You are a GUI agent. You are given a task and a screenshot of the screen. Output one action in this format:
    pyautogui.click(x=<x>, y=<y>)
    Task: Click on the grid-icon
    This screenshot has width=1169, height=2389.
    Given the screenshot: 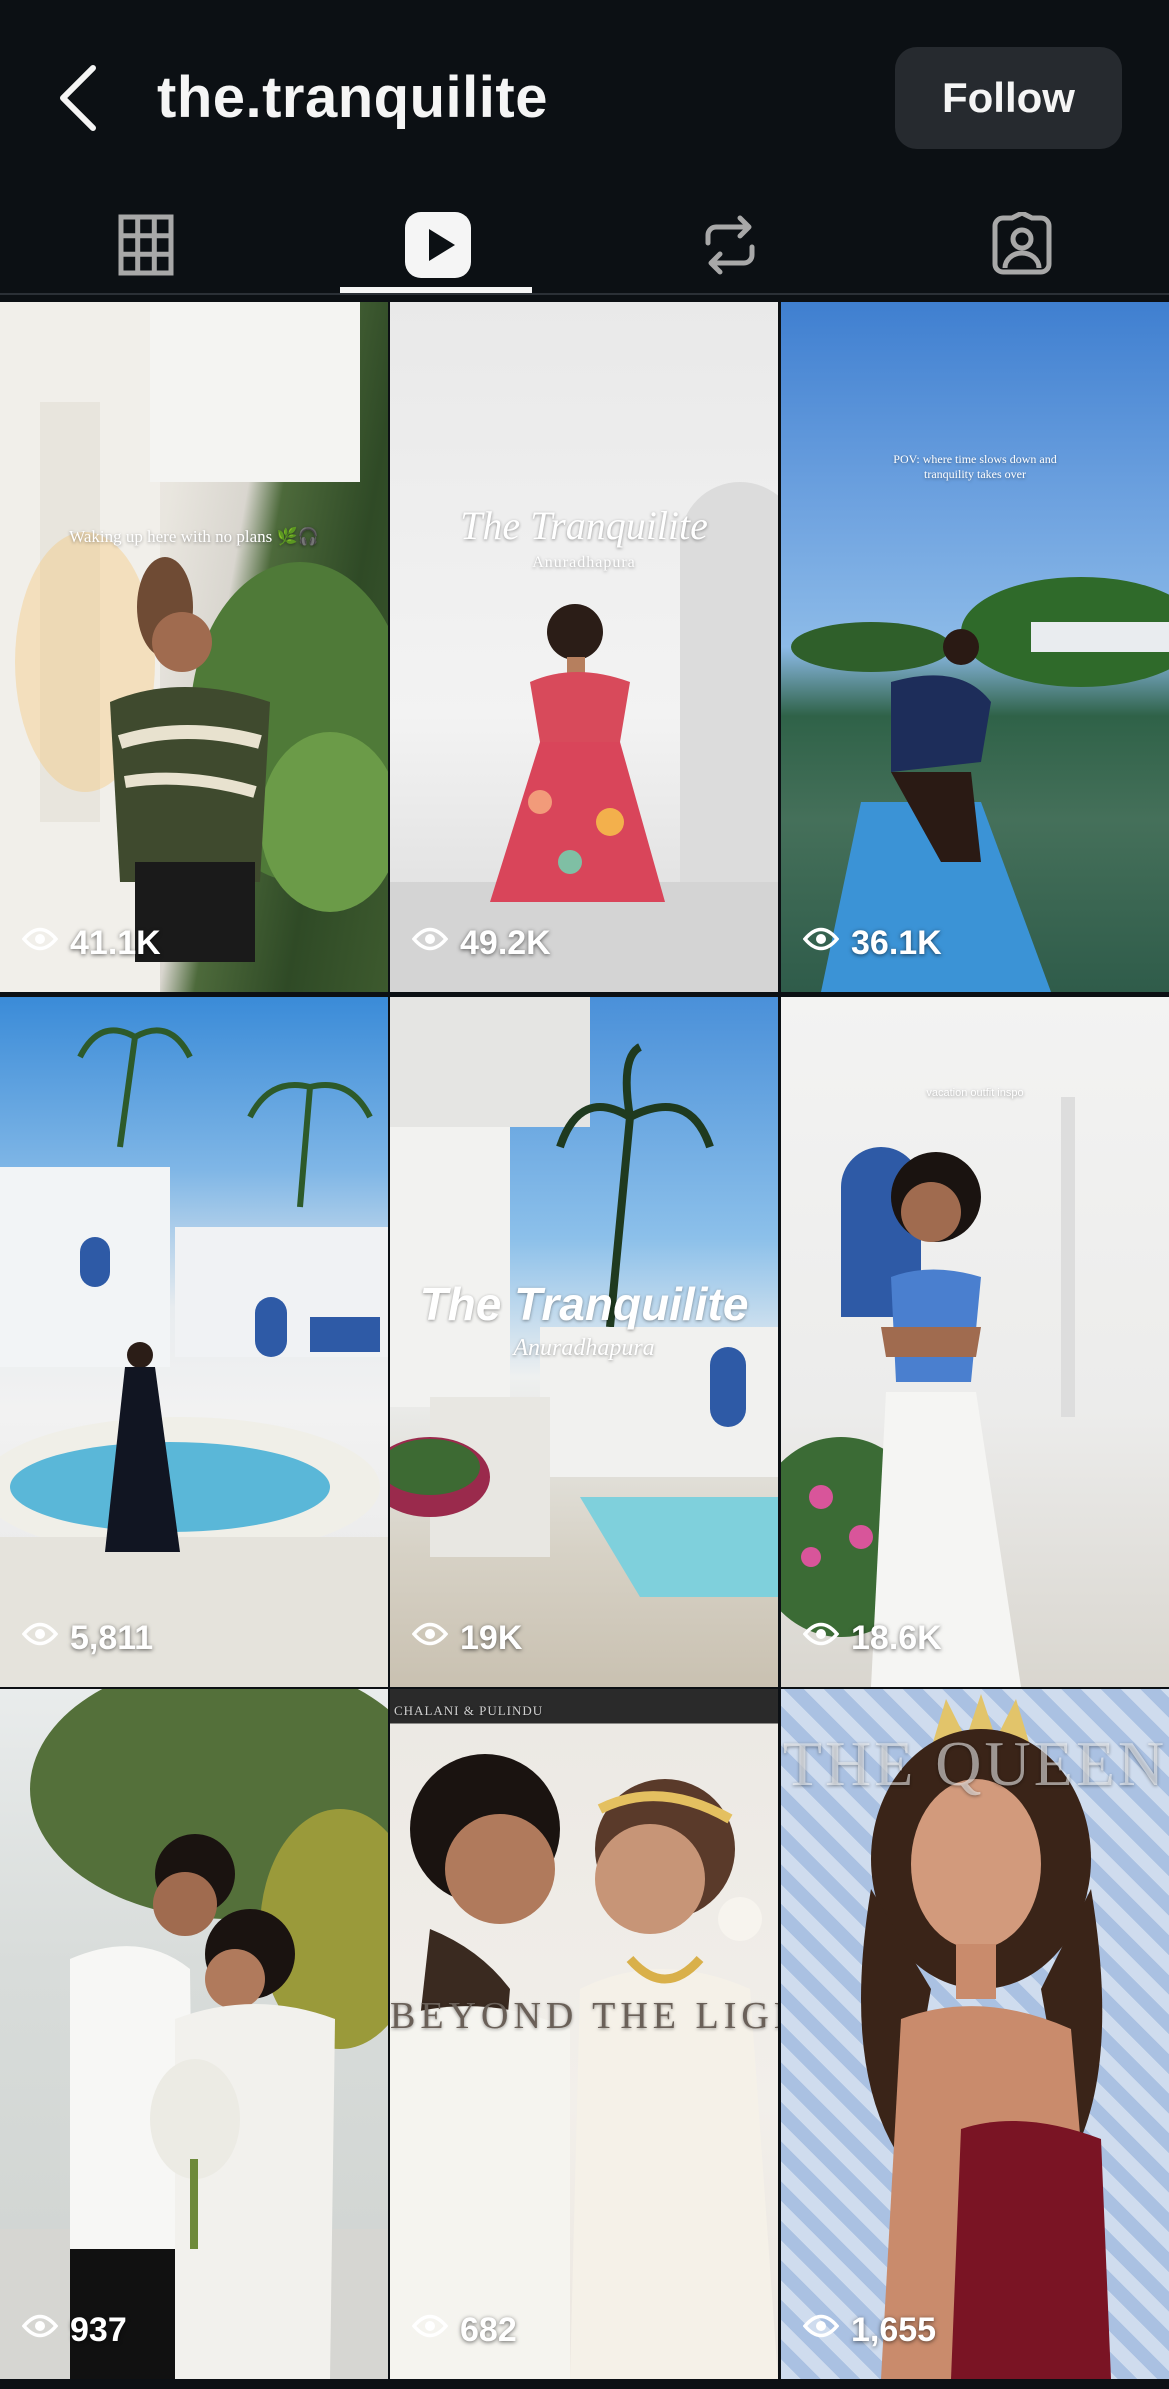 What is the action you would take?
    pyautogui.click(x=146, y=245)
    